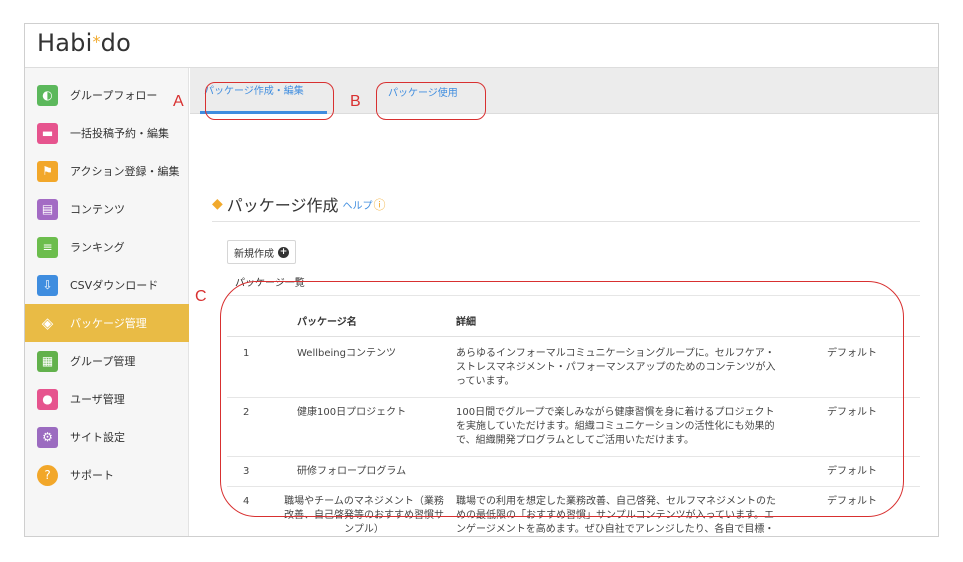 This screenshot has height=562, width=963. I want to click on sidebar-item-label: CSVダウンロード, so click(114, 285).